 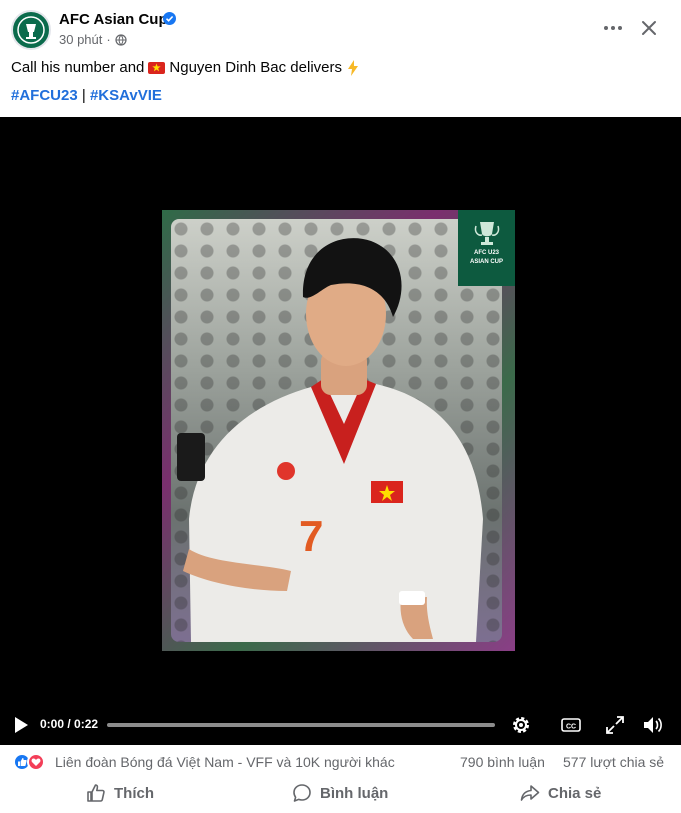 What do you see at coordinates (134, 793) in the screenshot?
I see `like-label: Thích` at bounding box center [134, 793].